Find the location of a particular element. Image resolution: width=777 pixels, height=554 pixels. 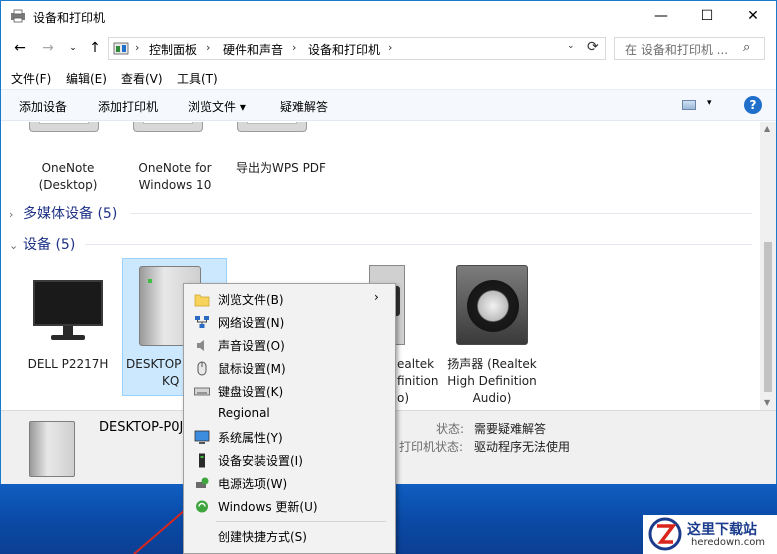

control-panel-icon is located at coordinates (121, 48).